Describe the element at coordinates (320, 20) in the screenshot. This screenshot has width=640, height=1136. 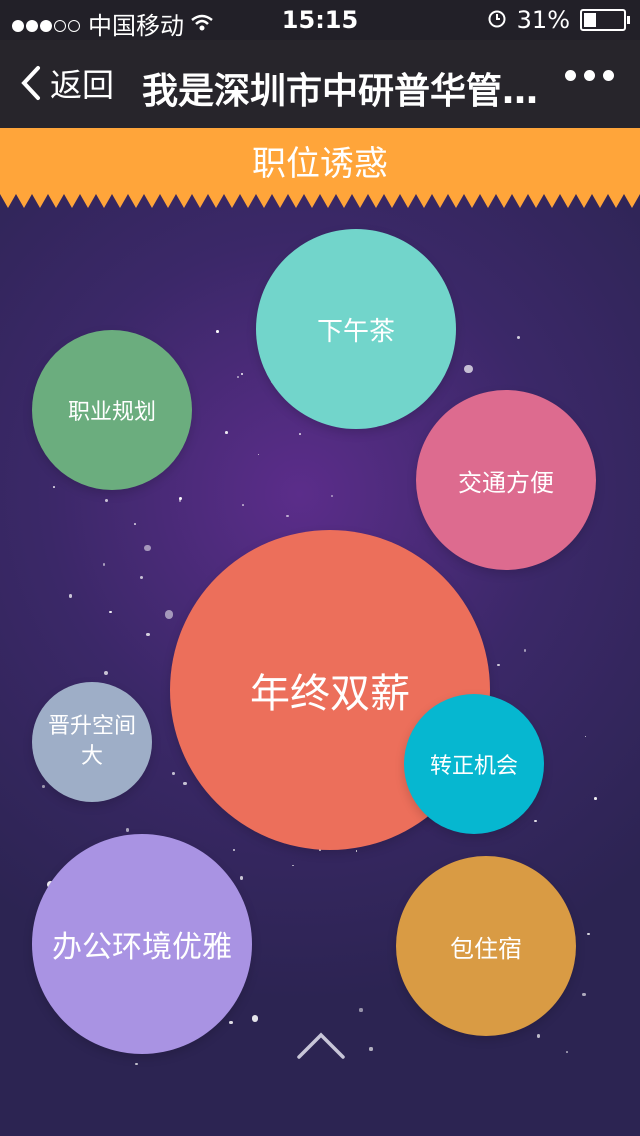
I see `status-bar: 中国移动 15:15 31%` at that location.